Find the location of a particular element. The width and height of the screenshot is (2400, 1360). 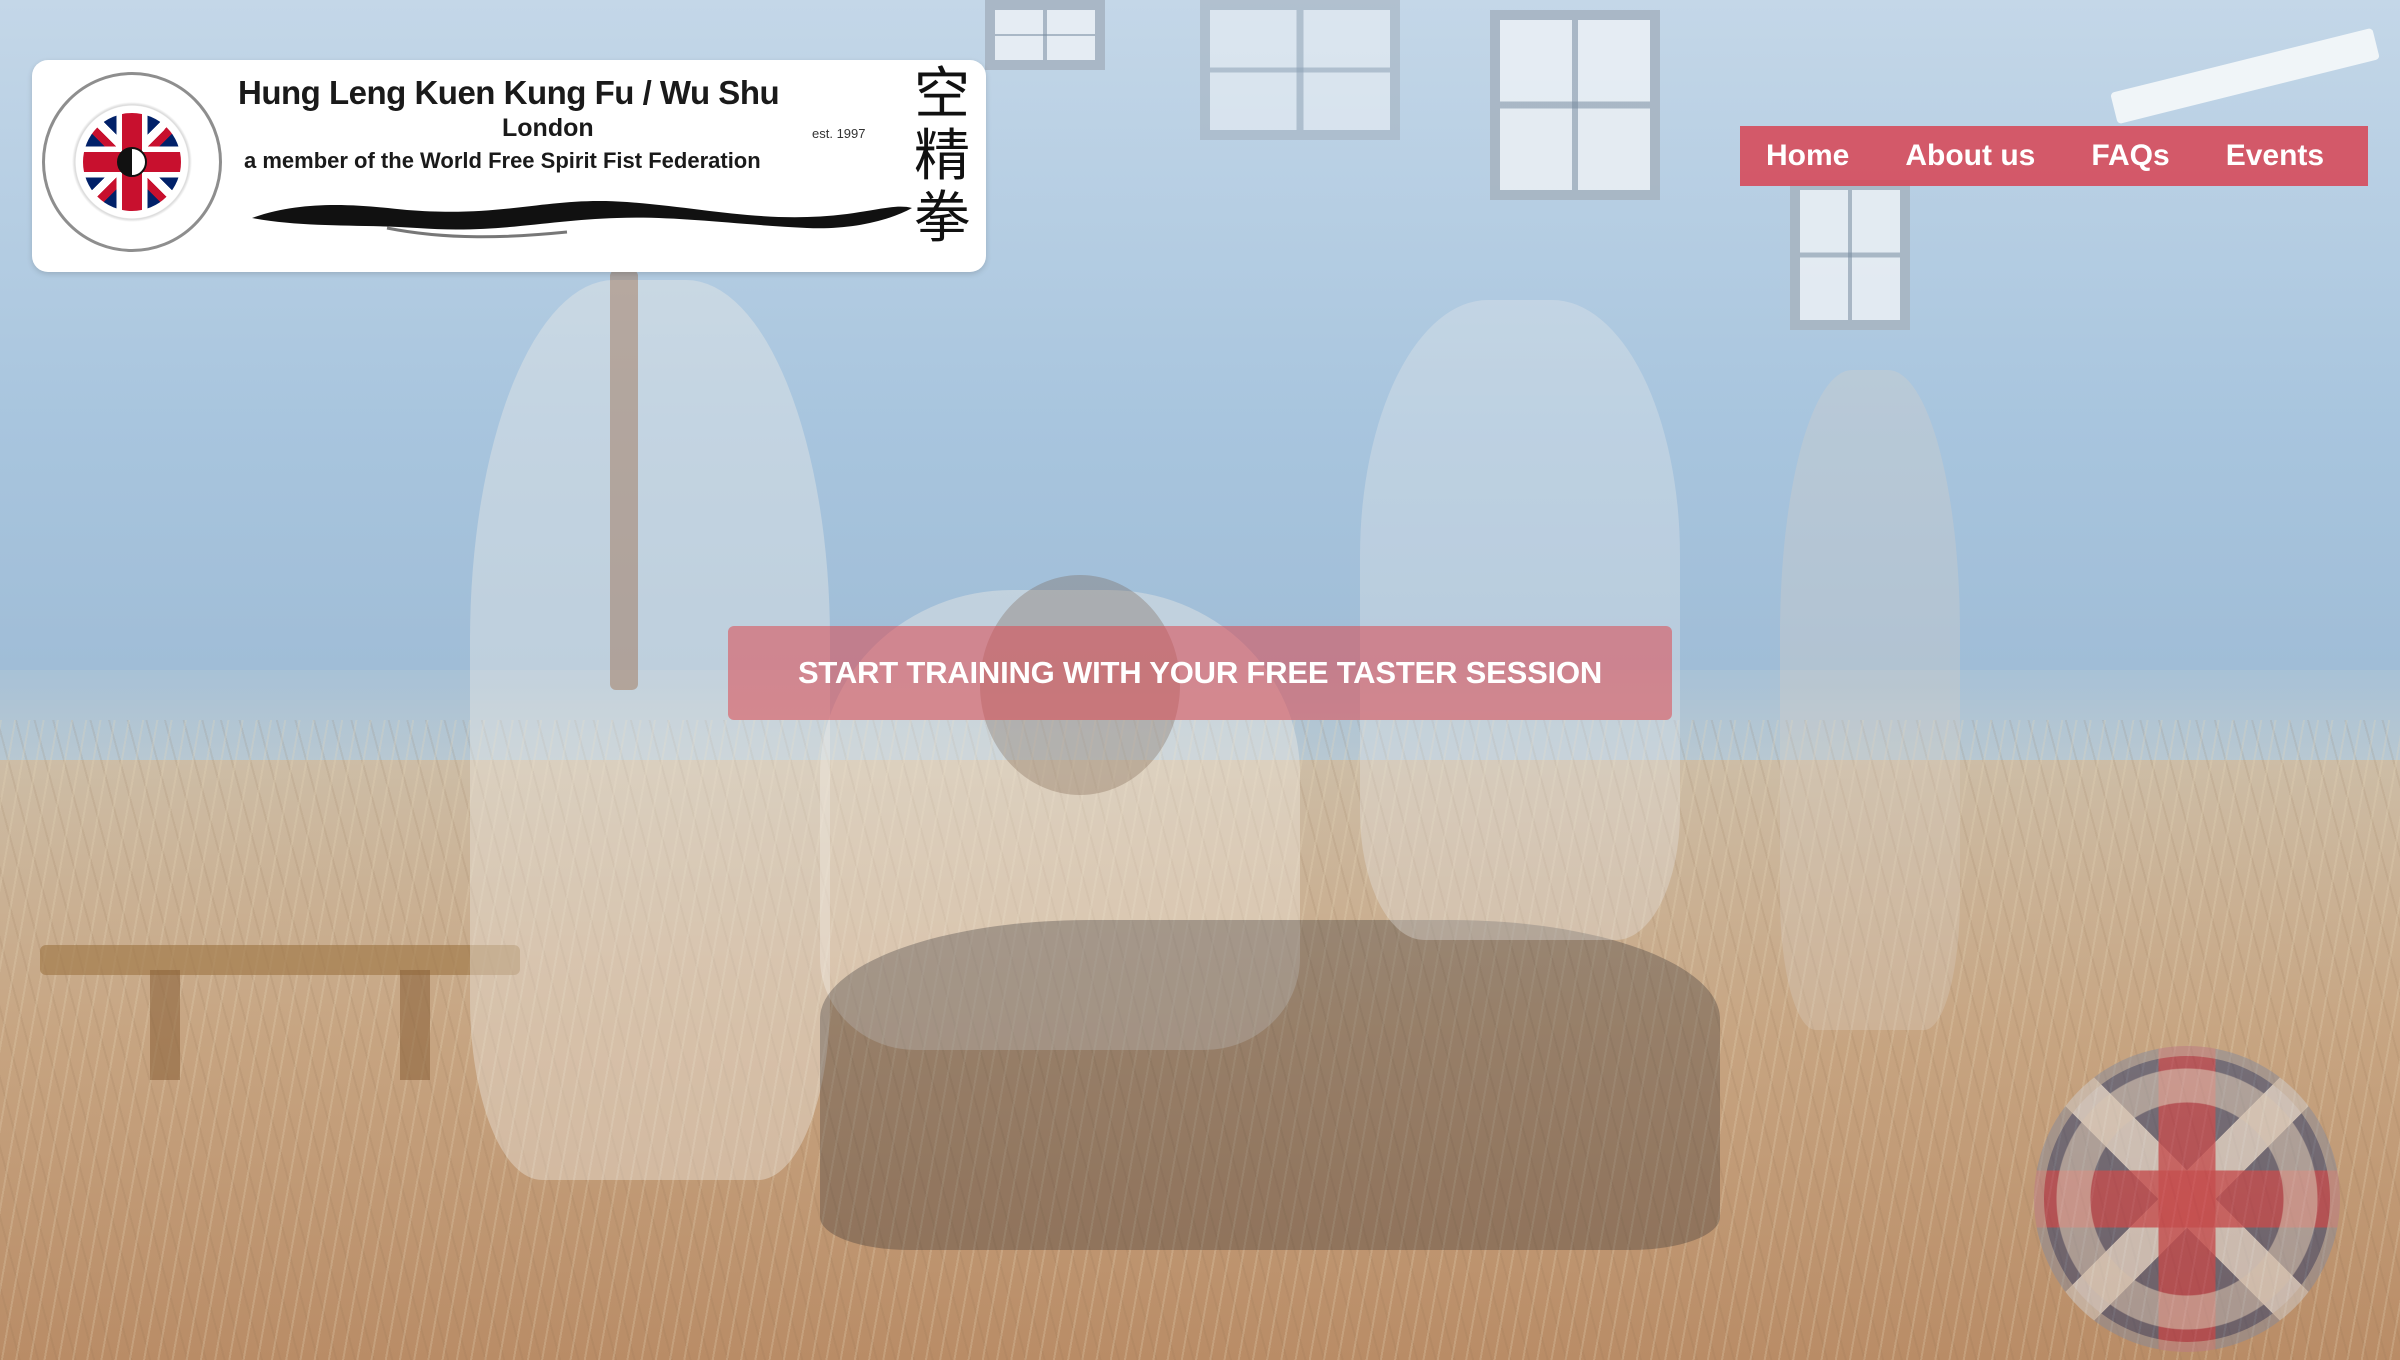

logo-title: Hung Leng Kuen Kung Fu / Wu Shu is located at coordinates (509, 92).